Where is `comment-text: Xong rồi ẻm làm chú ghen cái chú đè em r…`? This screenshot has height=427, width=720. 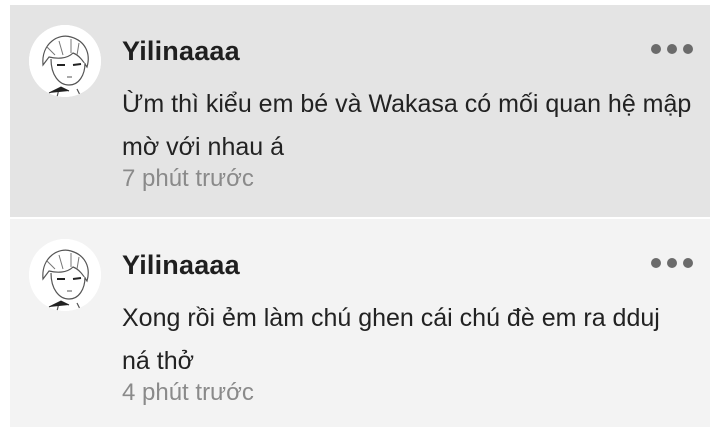 comment-text: Xong rồi ẻm làm chú ghen cái chú đè em r… is located at coordinates (391, 339).